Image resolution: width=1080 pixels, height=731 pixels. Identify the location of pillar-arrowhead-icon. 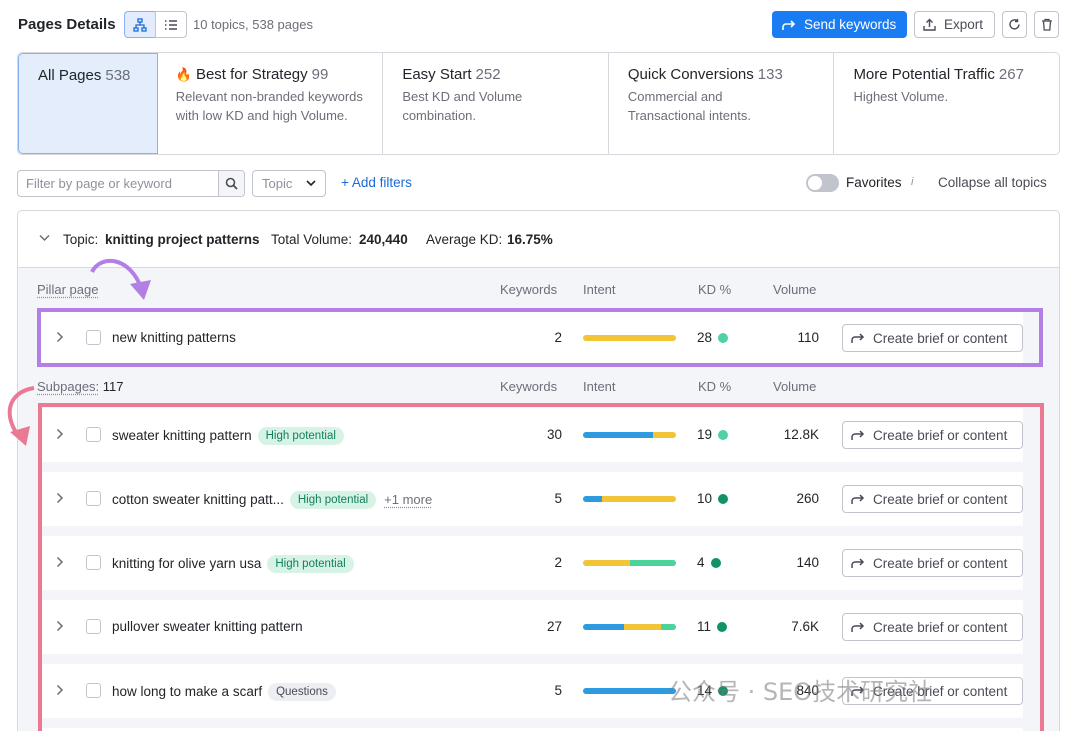
(140, 290).